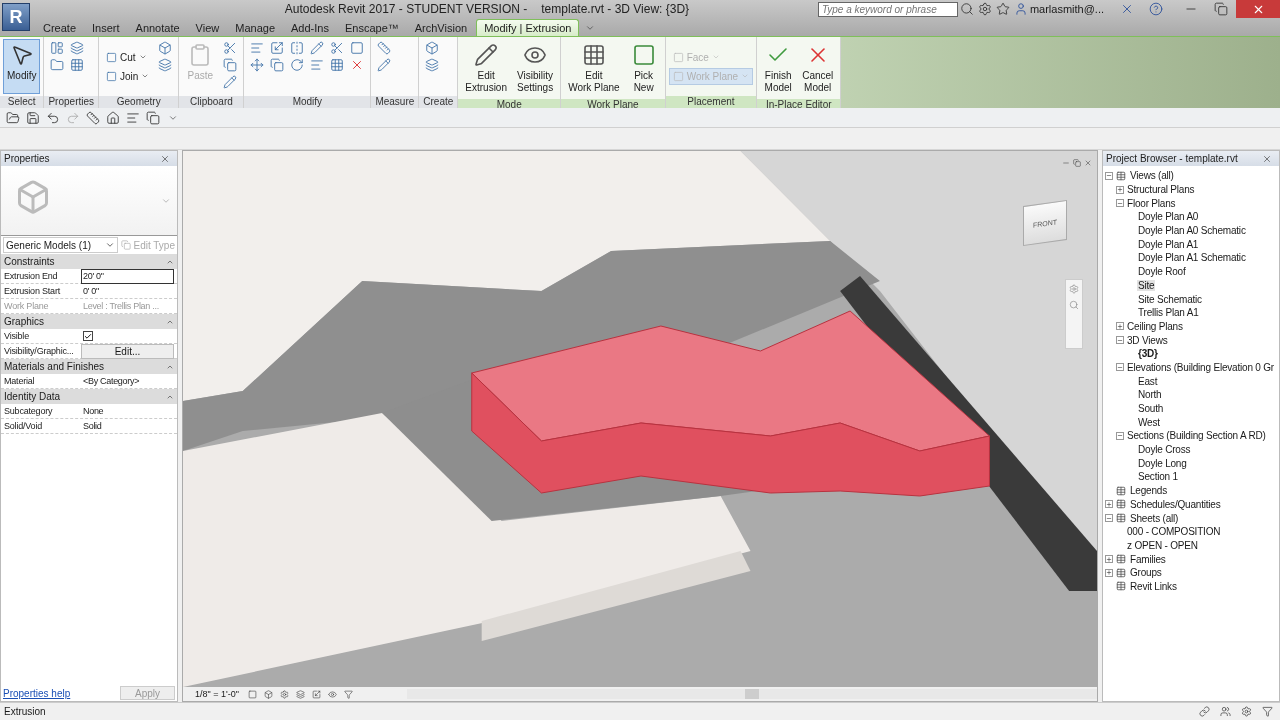 This screenshot has height=720, width=1280. I want to click on tree-item: Groups, so click(1146, 573).